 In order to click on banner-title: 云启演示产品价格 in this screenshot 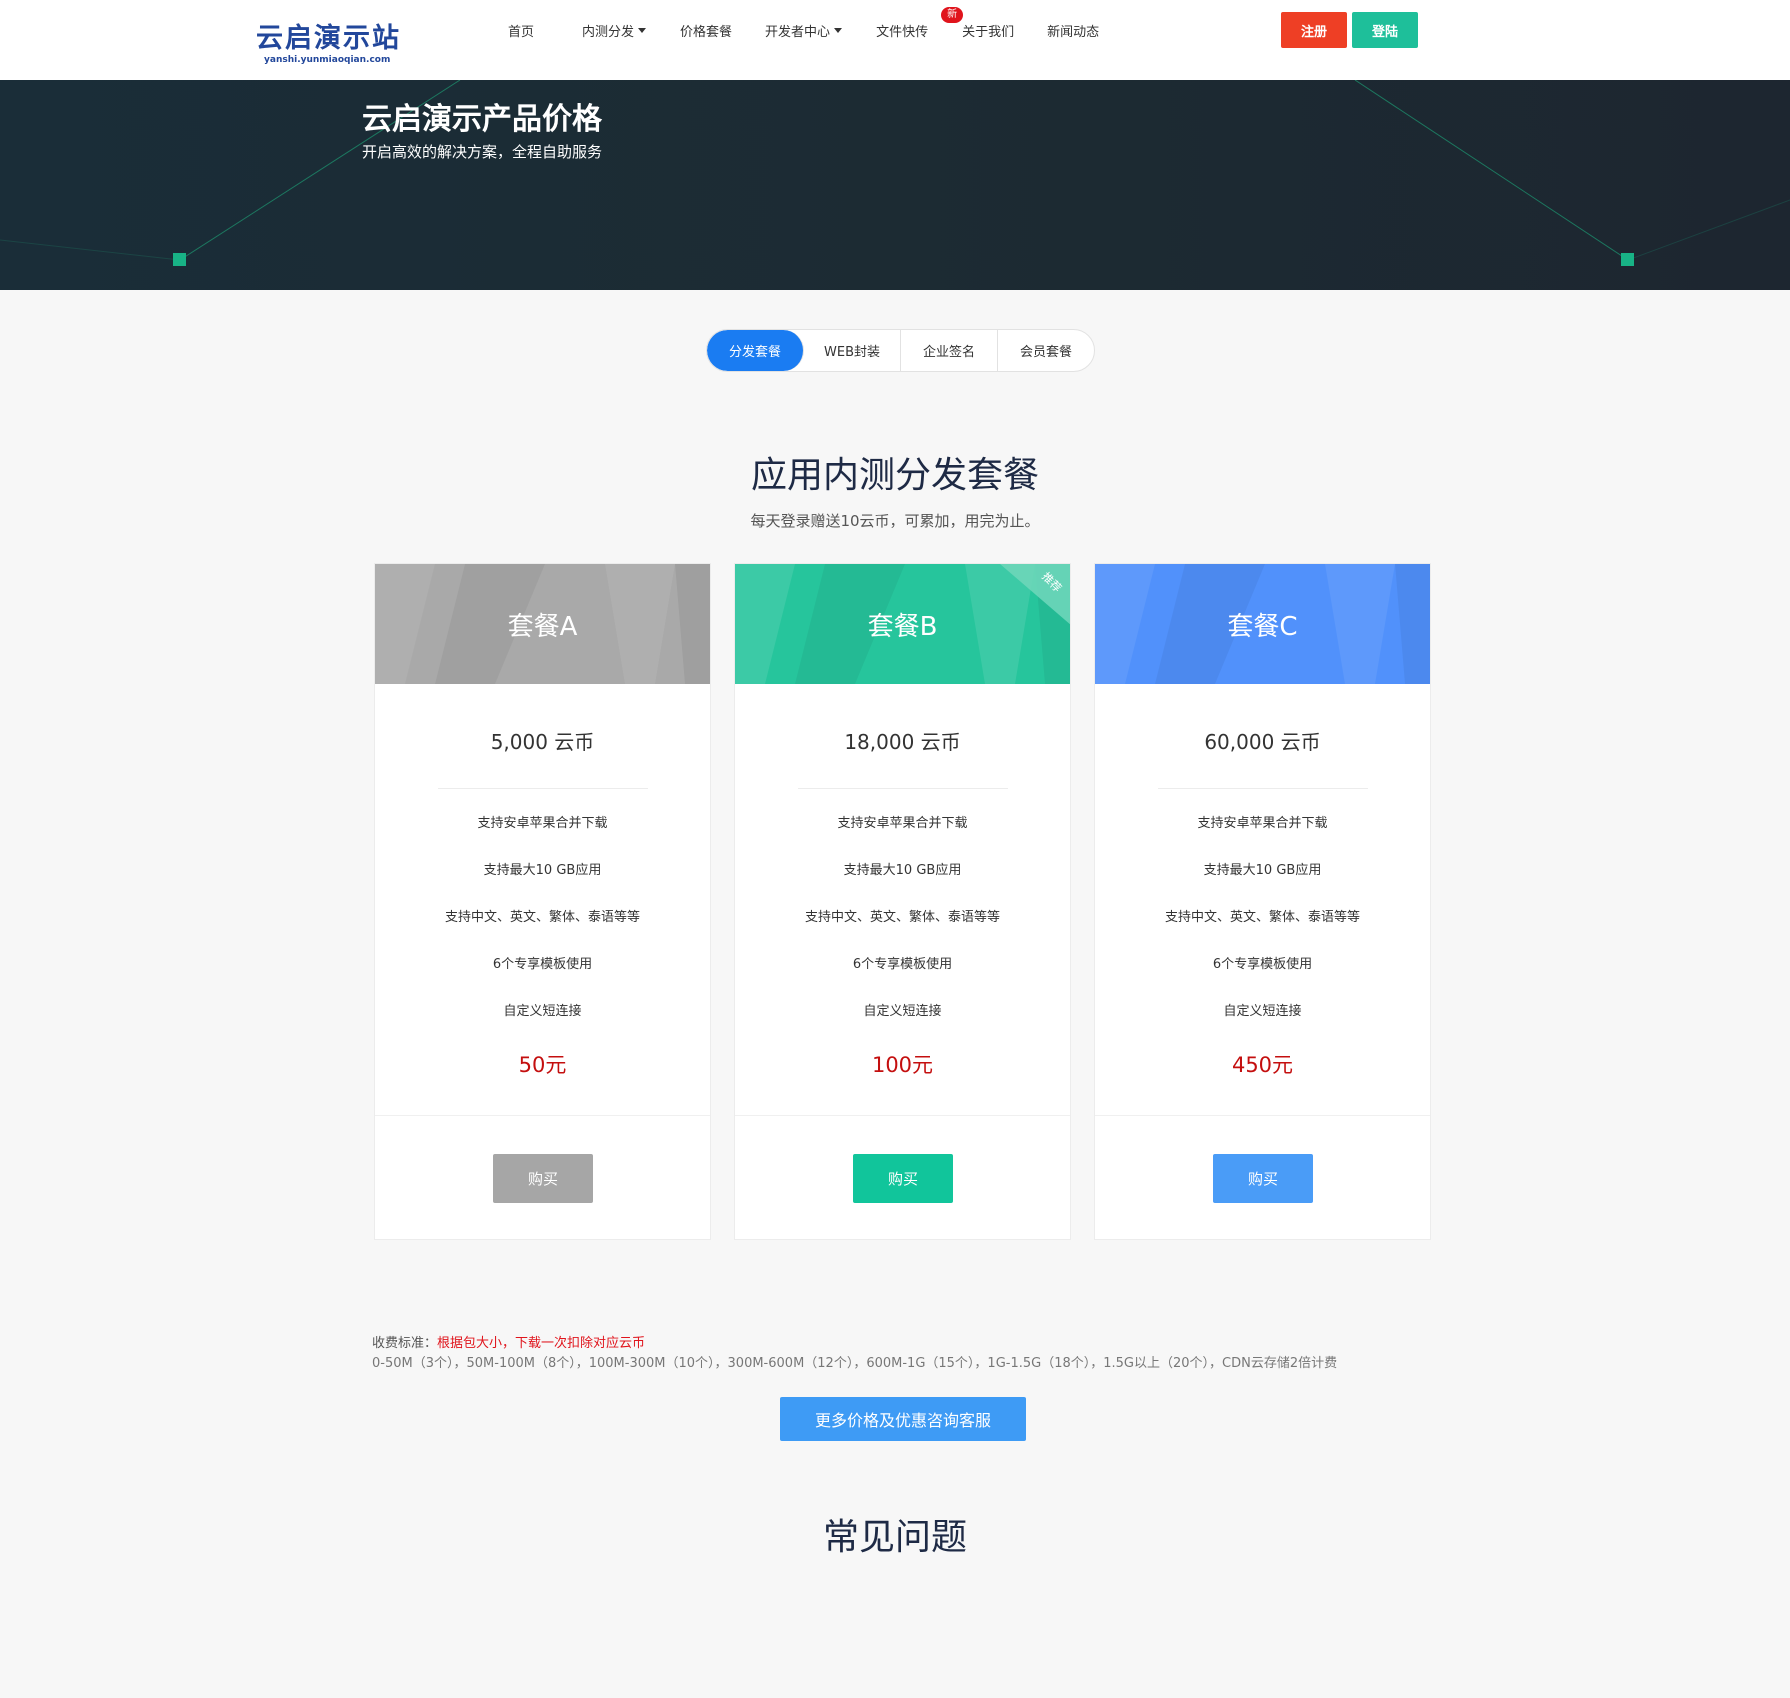, I will do `click(482, 119)`.